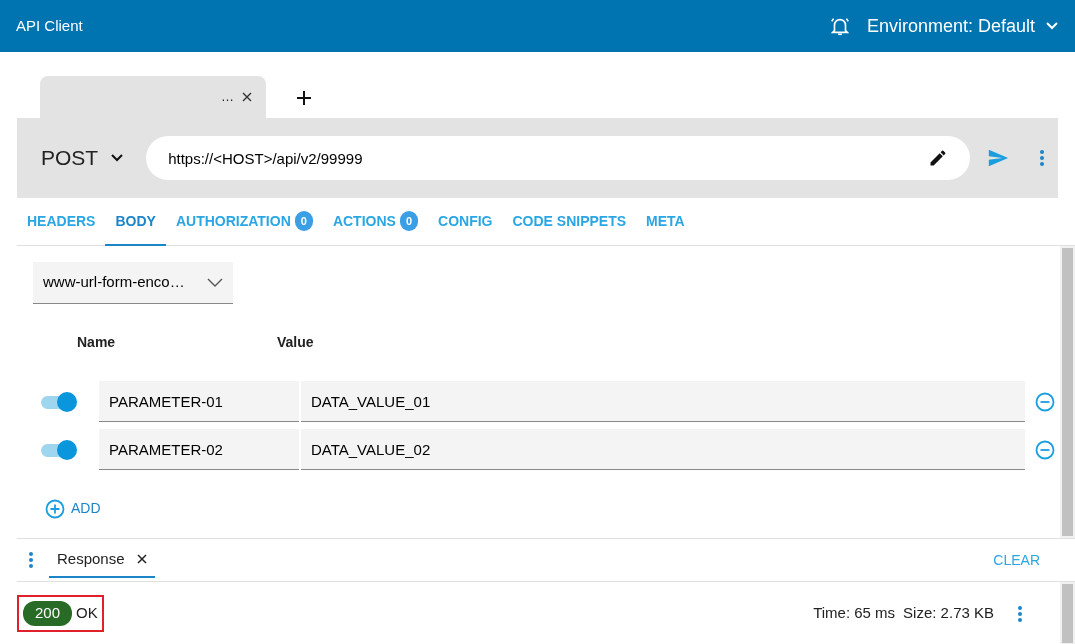 The height and width of the screenshot is (644, 1075). What do you see at coordinates (375, 222) in the screenshot?
I see `tab: ACTIONS 0` at bounding box center [375, 222].